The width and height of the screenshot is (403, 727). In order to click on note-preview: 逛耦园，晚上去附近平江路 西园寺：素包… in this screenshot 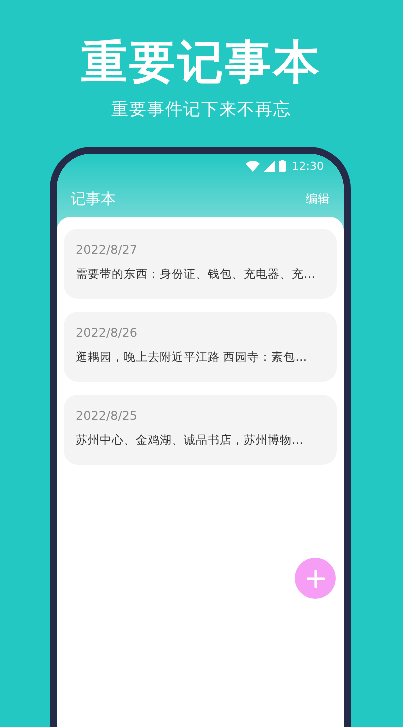, I will do `click(192, 357)`.